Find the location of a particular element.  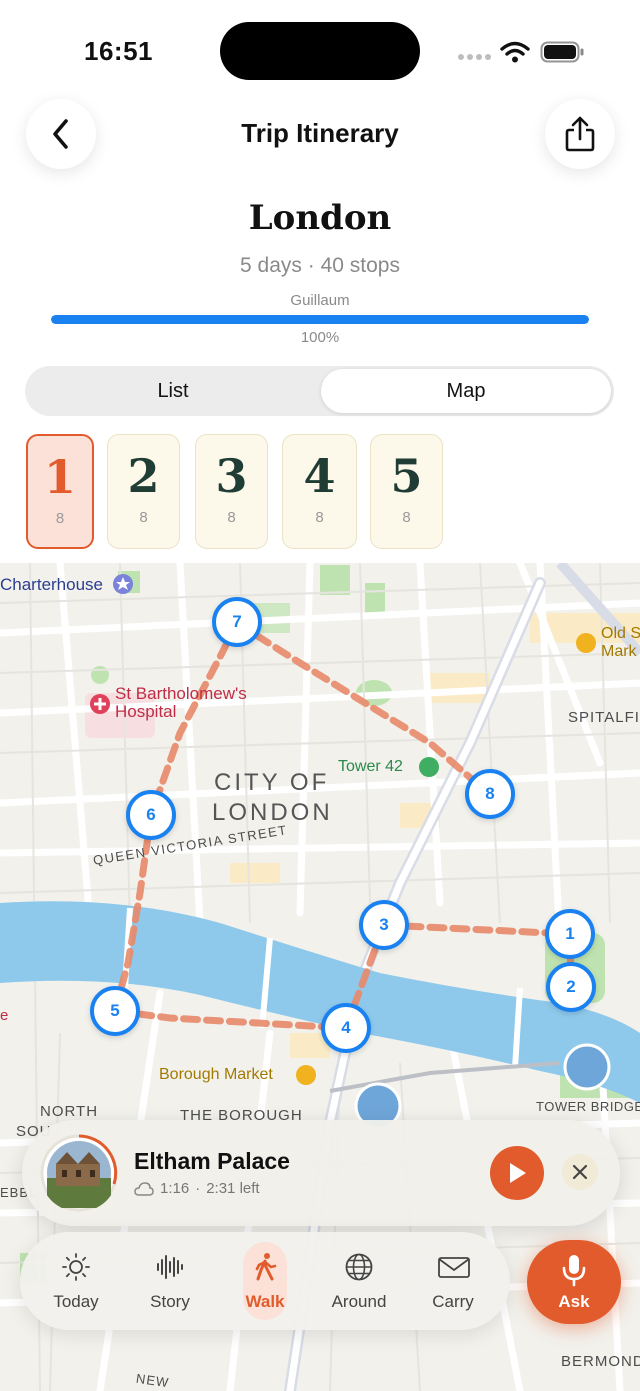

tab-around: Around is located at coordinates (359, 1281).